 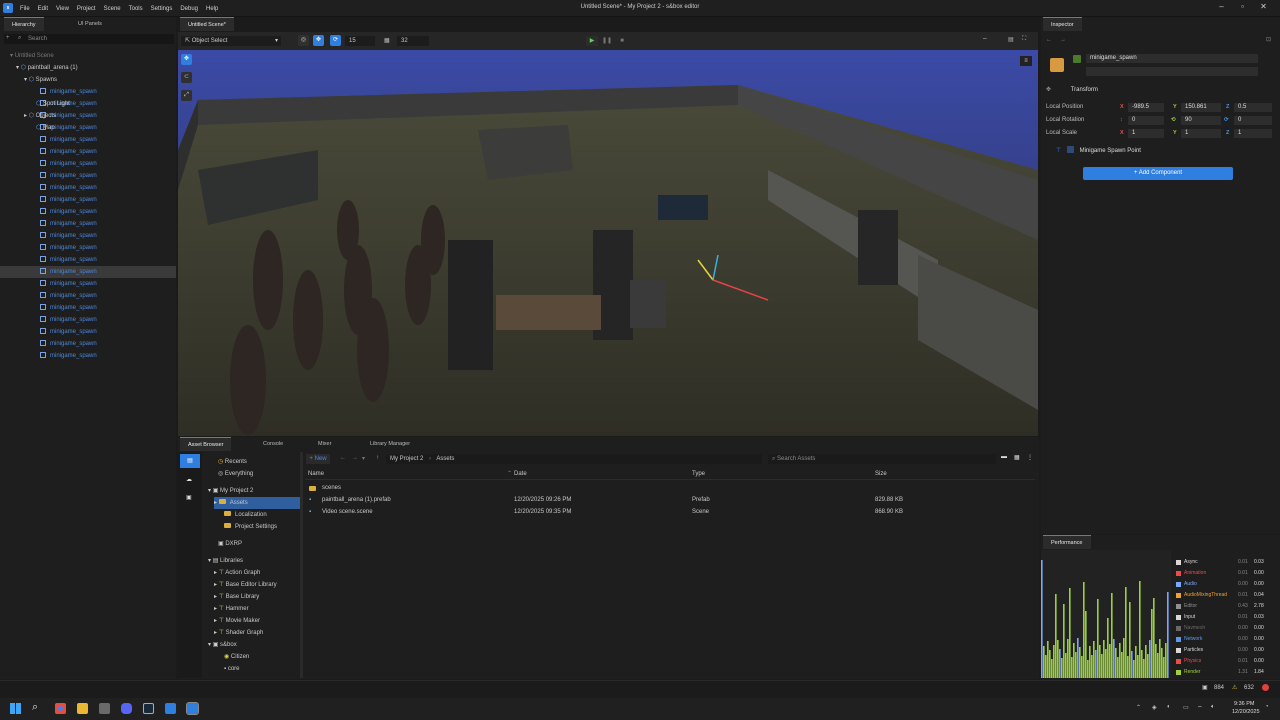 I want to click on warning-icon: ⚠, so click(x=1234, y=687).